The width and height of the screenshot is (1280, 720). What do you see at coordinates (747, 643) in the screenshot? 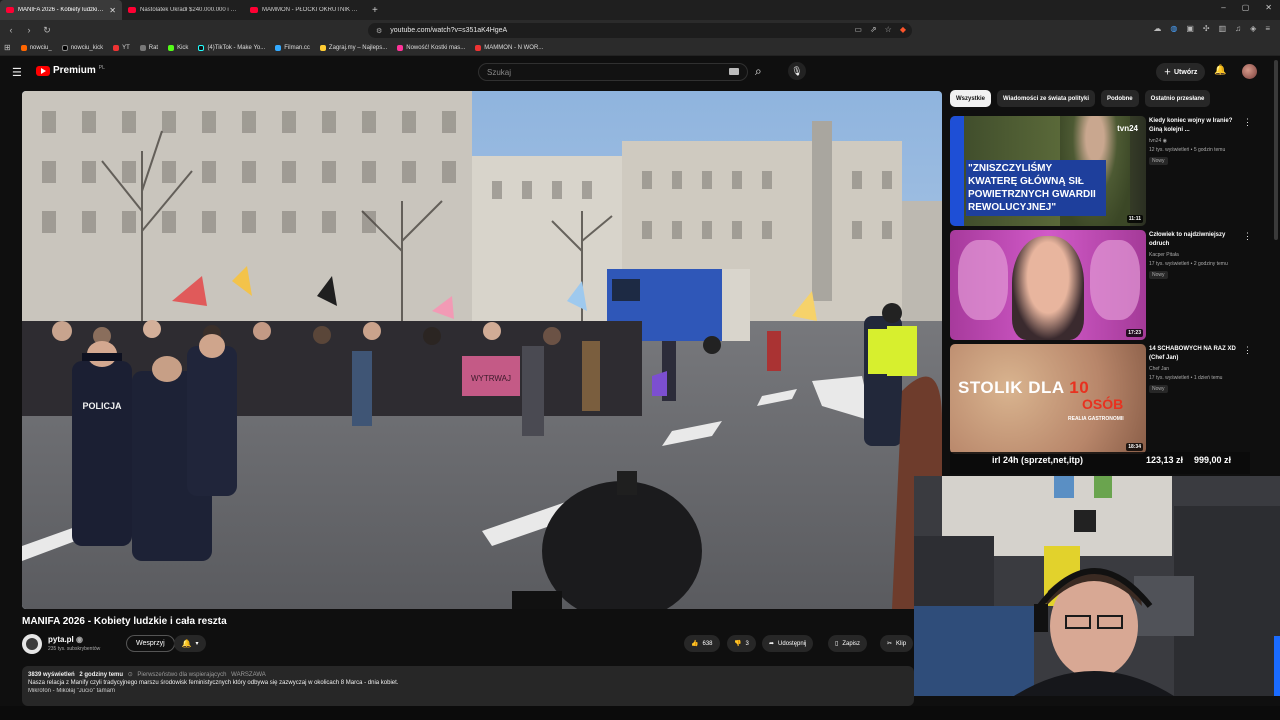
I see `dislike-count: 3` at bounding box center [747, 643].